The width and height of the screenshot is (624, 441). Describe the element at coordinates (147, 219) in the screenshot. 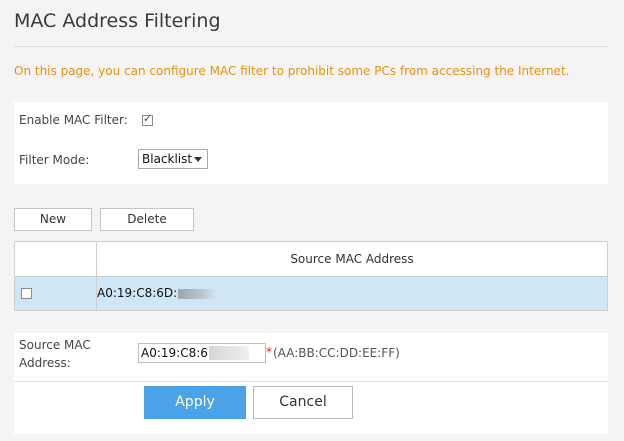

I see `delete-button: Delete` at that location.